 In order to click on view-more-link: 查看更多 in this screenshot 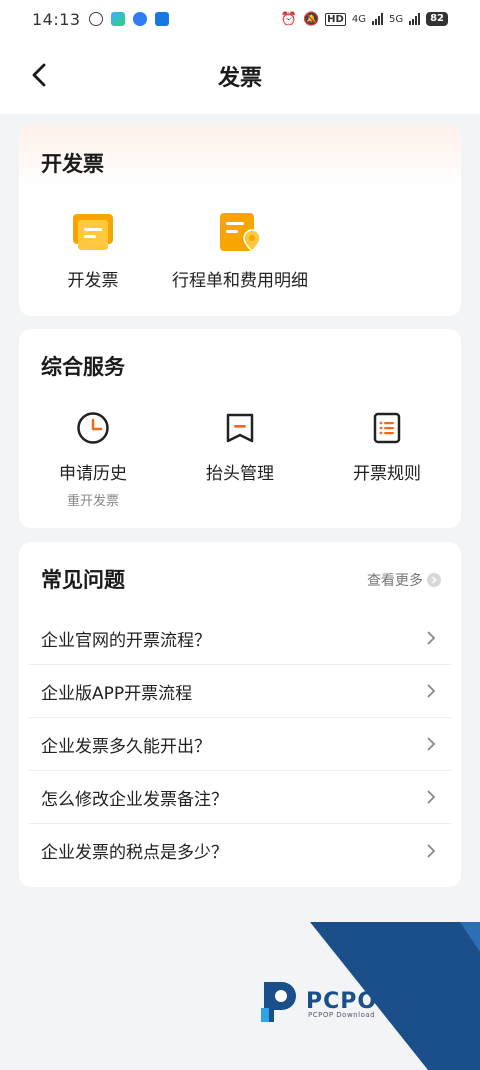, I will do `click(404, 580)`.